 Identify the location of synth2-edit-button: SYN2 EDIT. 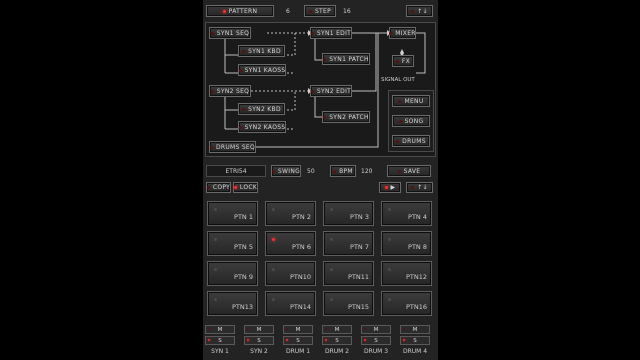
(331, 91).